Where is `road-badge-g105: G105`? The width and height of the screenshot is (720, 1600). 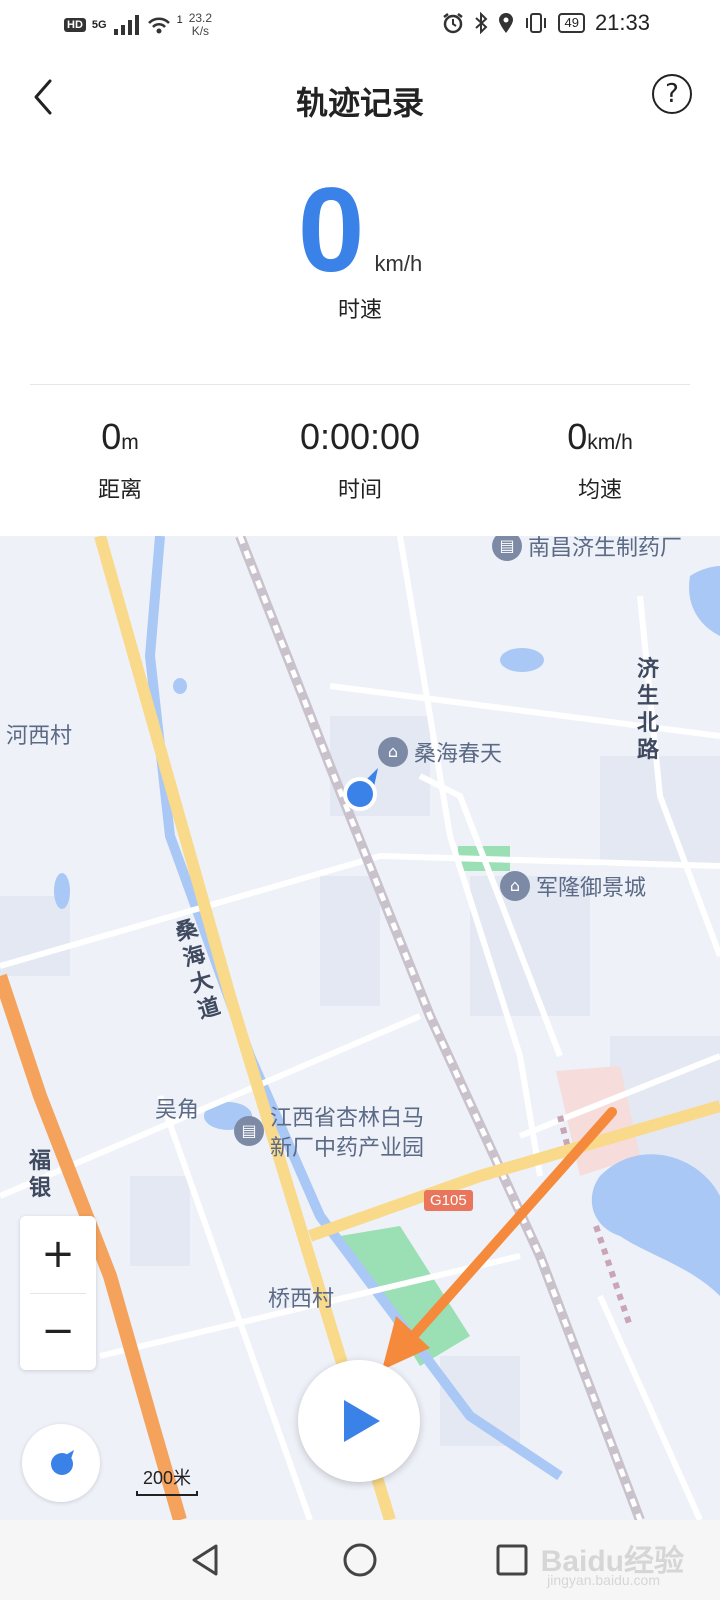 road-badge-g105: G105 is located at coordinates (448, 1200).